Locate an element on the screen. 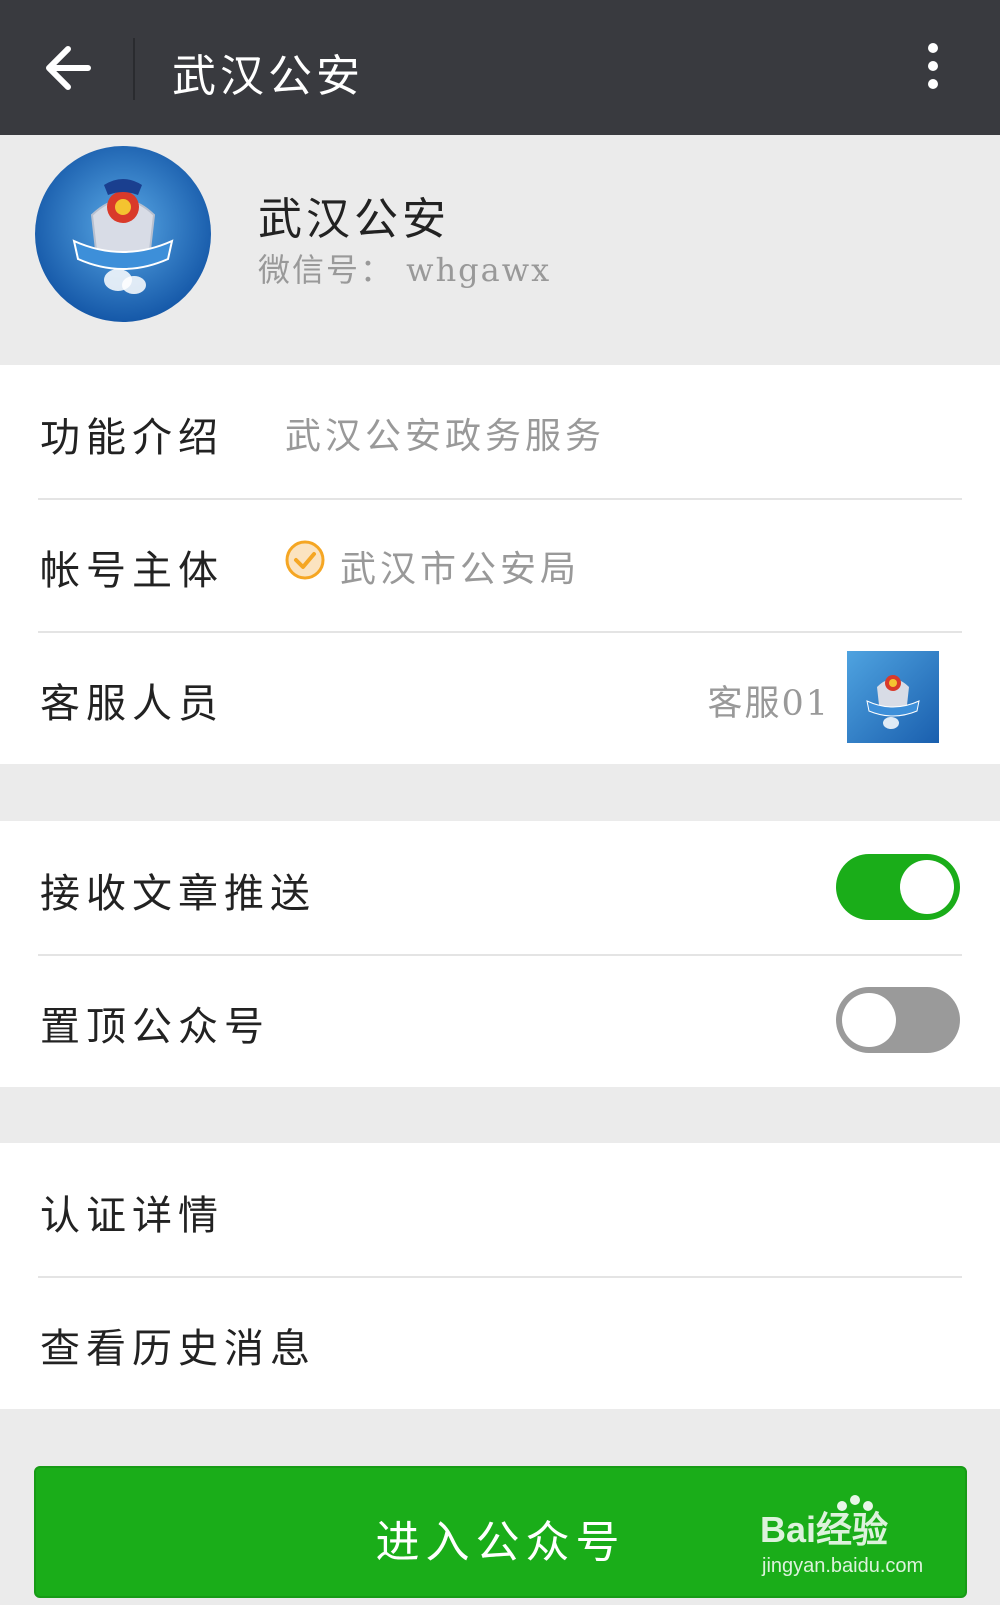 This screenshot has height=1605, width=1000. page-title: 武汉公安 is located at coordinates (268, 76).